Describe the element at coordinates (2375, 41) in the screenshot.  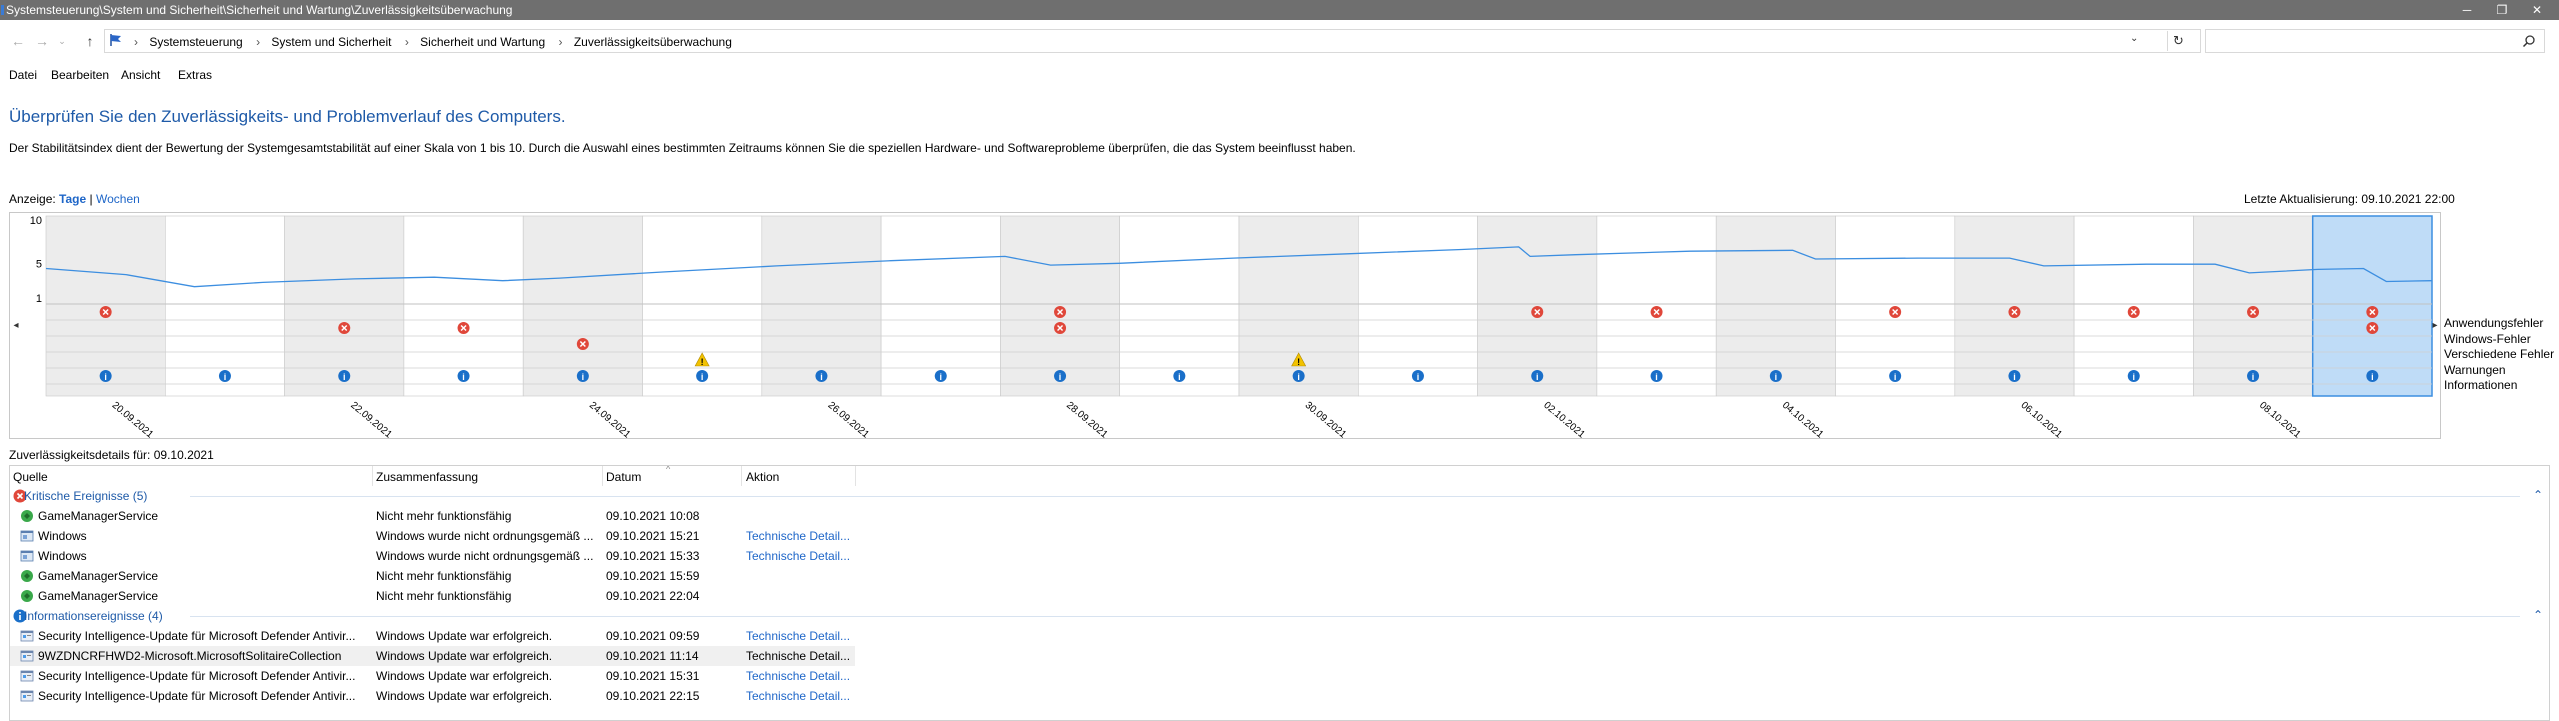
I see `search-input` at that location.